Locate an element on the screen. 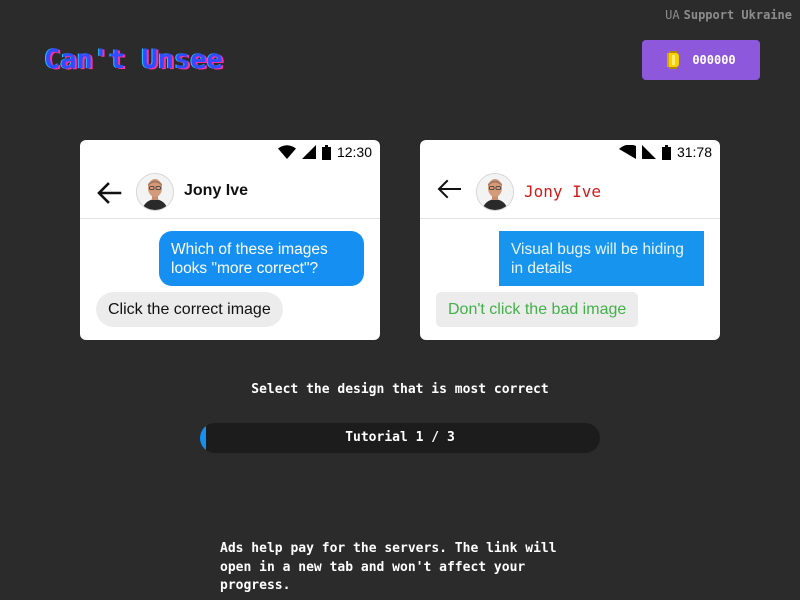 The height and width of the screenshot is (600, 800). support-ukraine-link: UA Support Ukraine is located at coordinates (728, 15).